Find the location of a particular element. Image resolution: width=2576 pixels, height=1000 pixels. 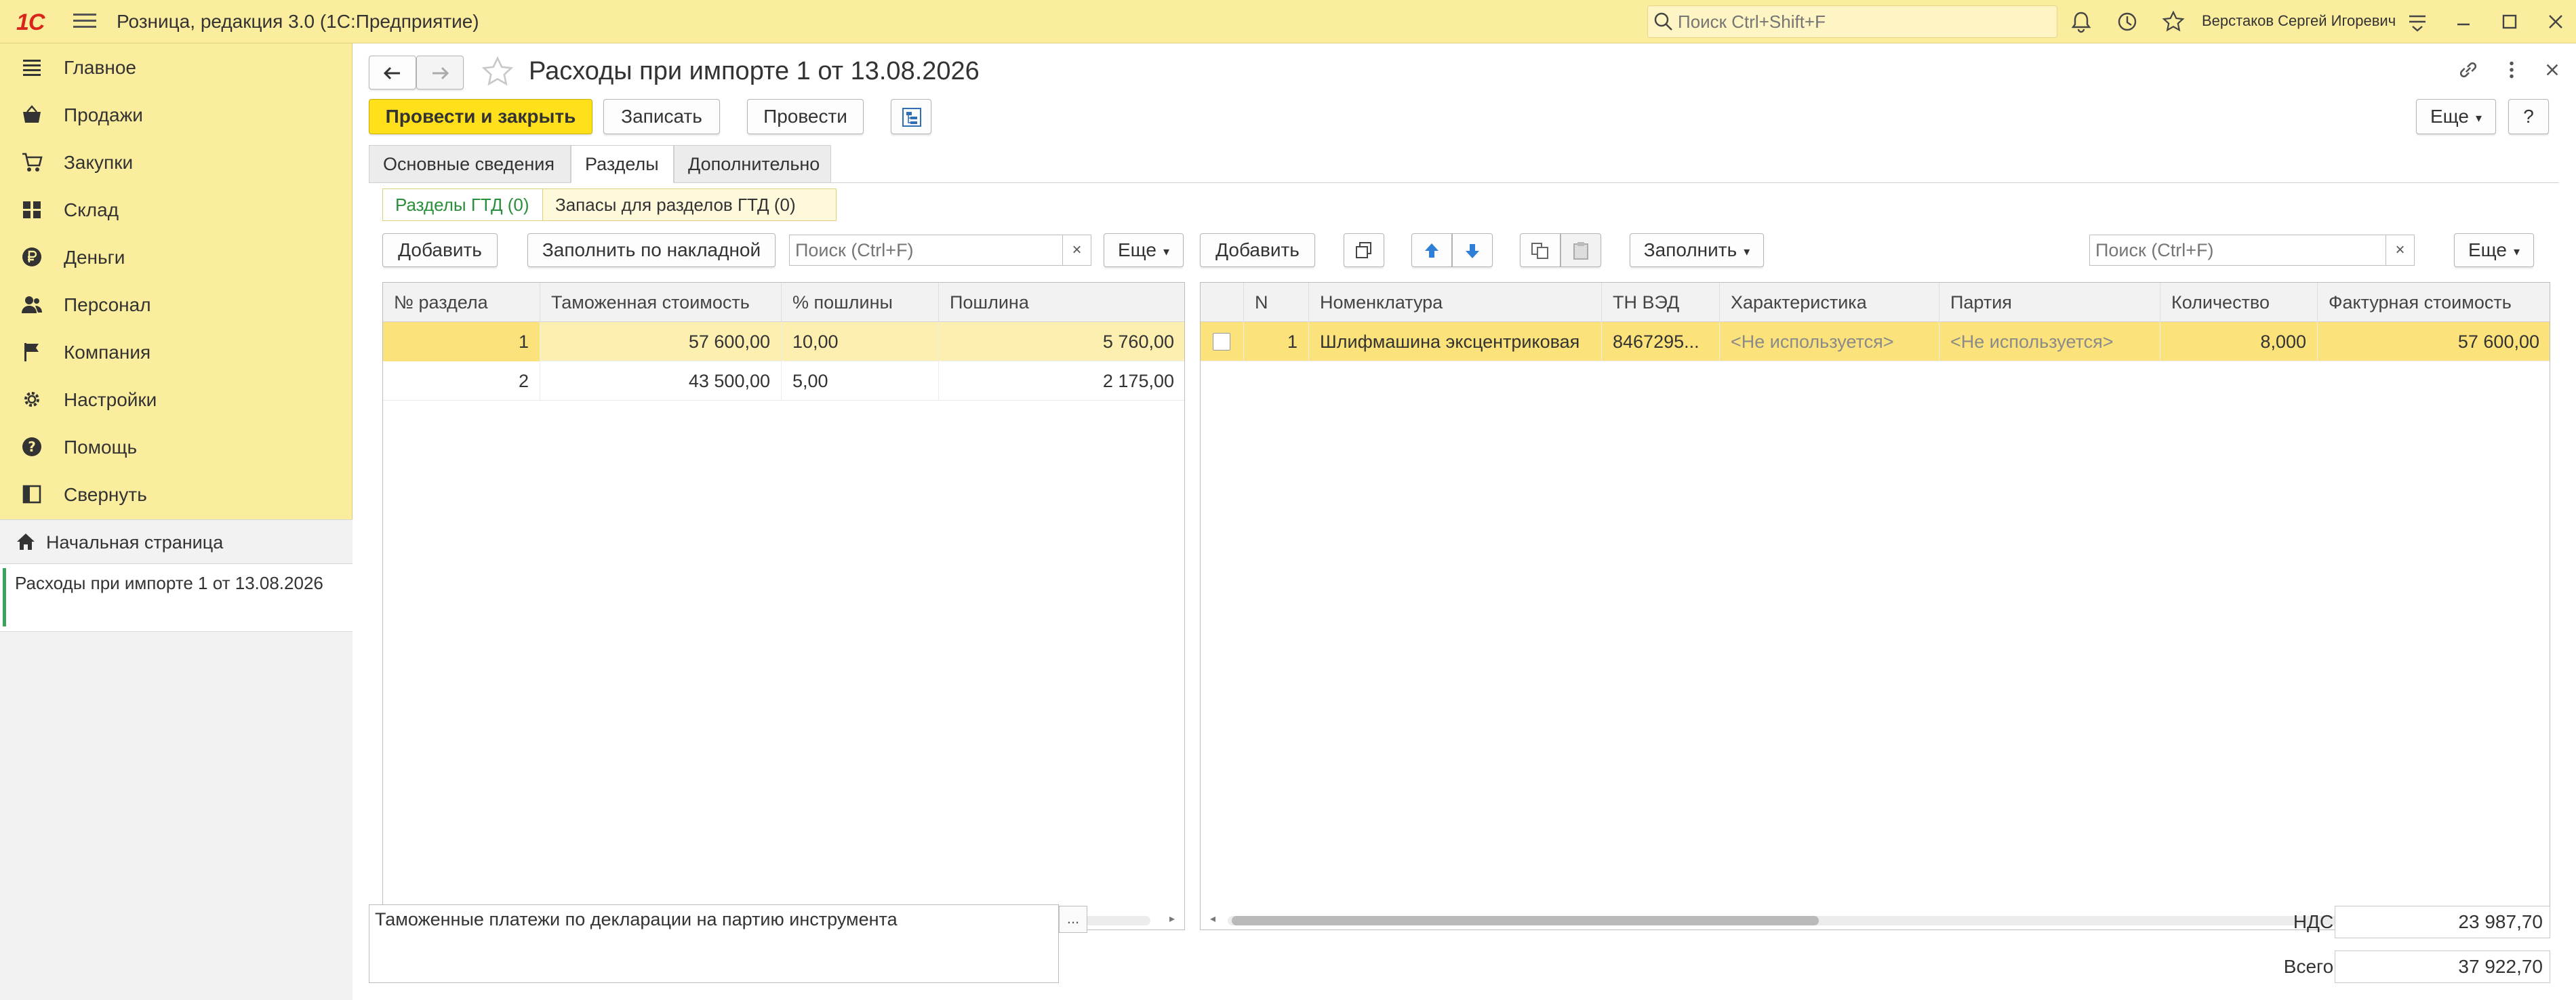

column-header: № раздела is located at coordinates (461, 302).